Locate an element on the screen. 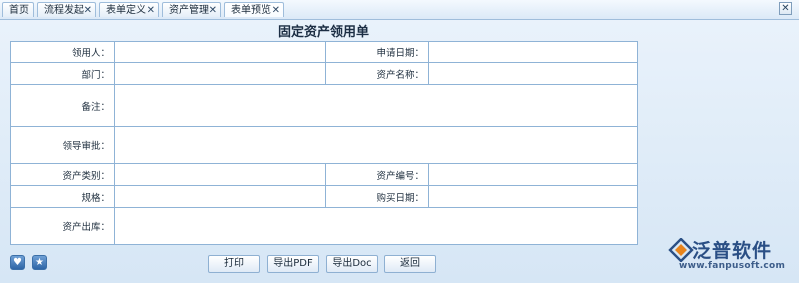 This screenshot has width=799, height=283. table-row: 领导审批： is located at coordinates (324, 145).